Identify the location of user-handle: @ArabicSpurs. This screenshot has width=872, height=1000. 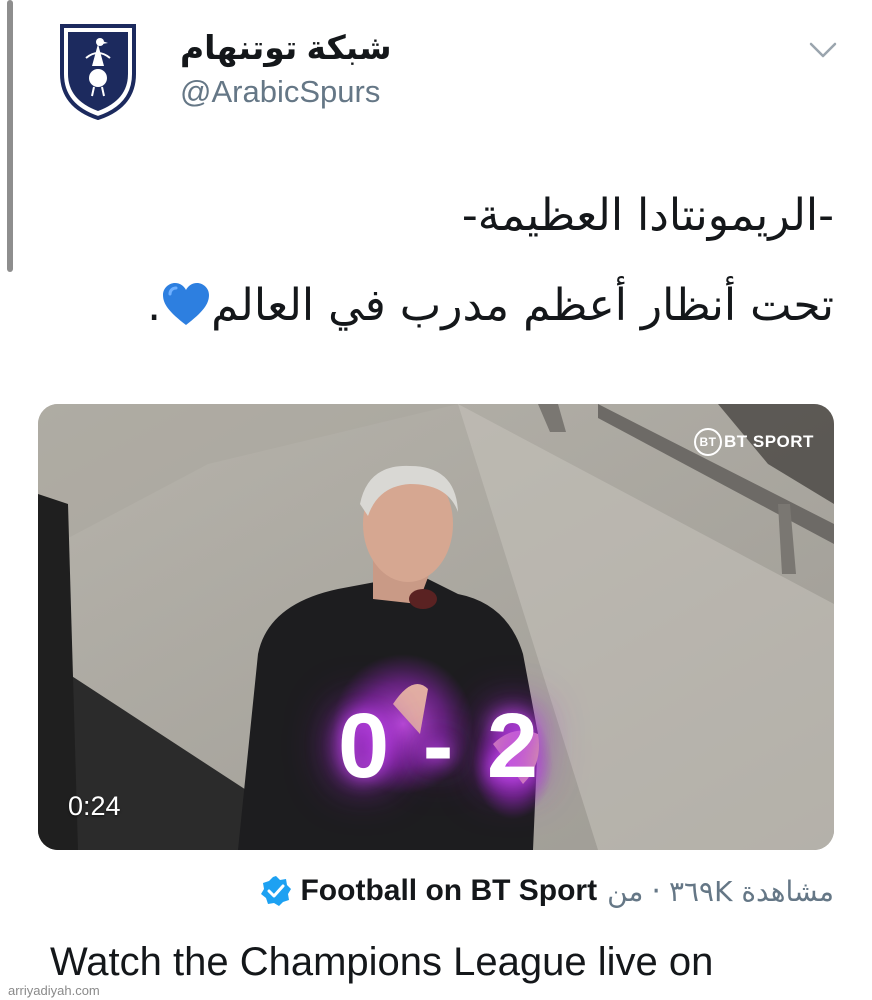
(280, 92).